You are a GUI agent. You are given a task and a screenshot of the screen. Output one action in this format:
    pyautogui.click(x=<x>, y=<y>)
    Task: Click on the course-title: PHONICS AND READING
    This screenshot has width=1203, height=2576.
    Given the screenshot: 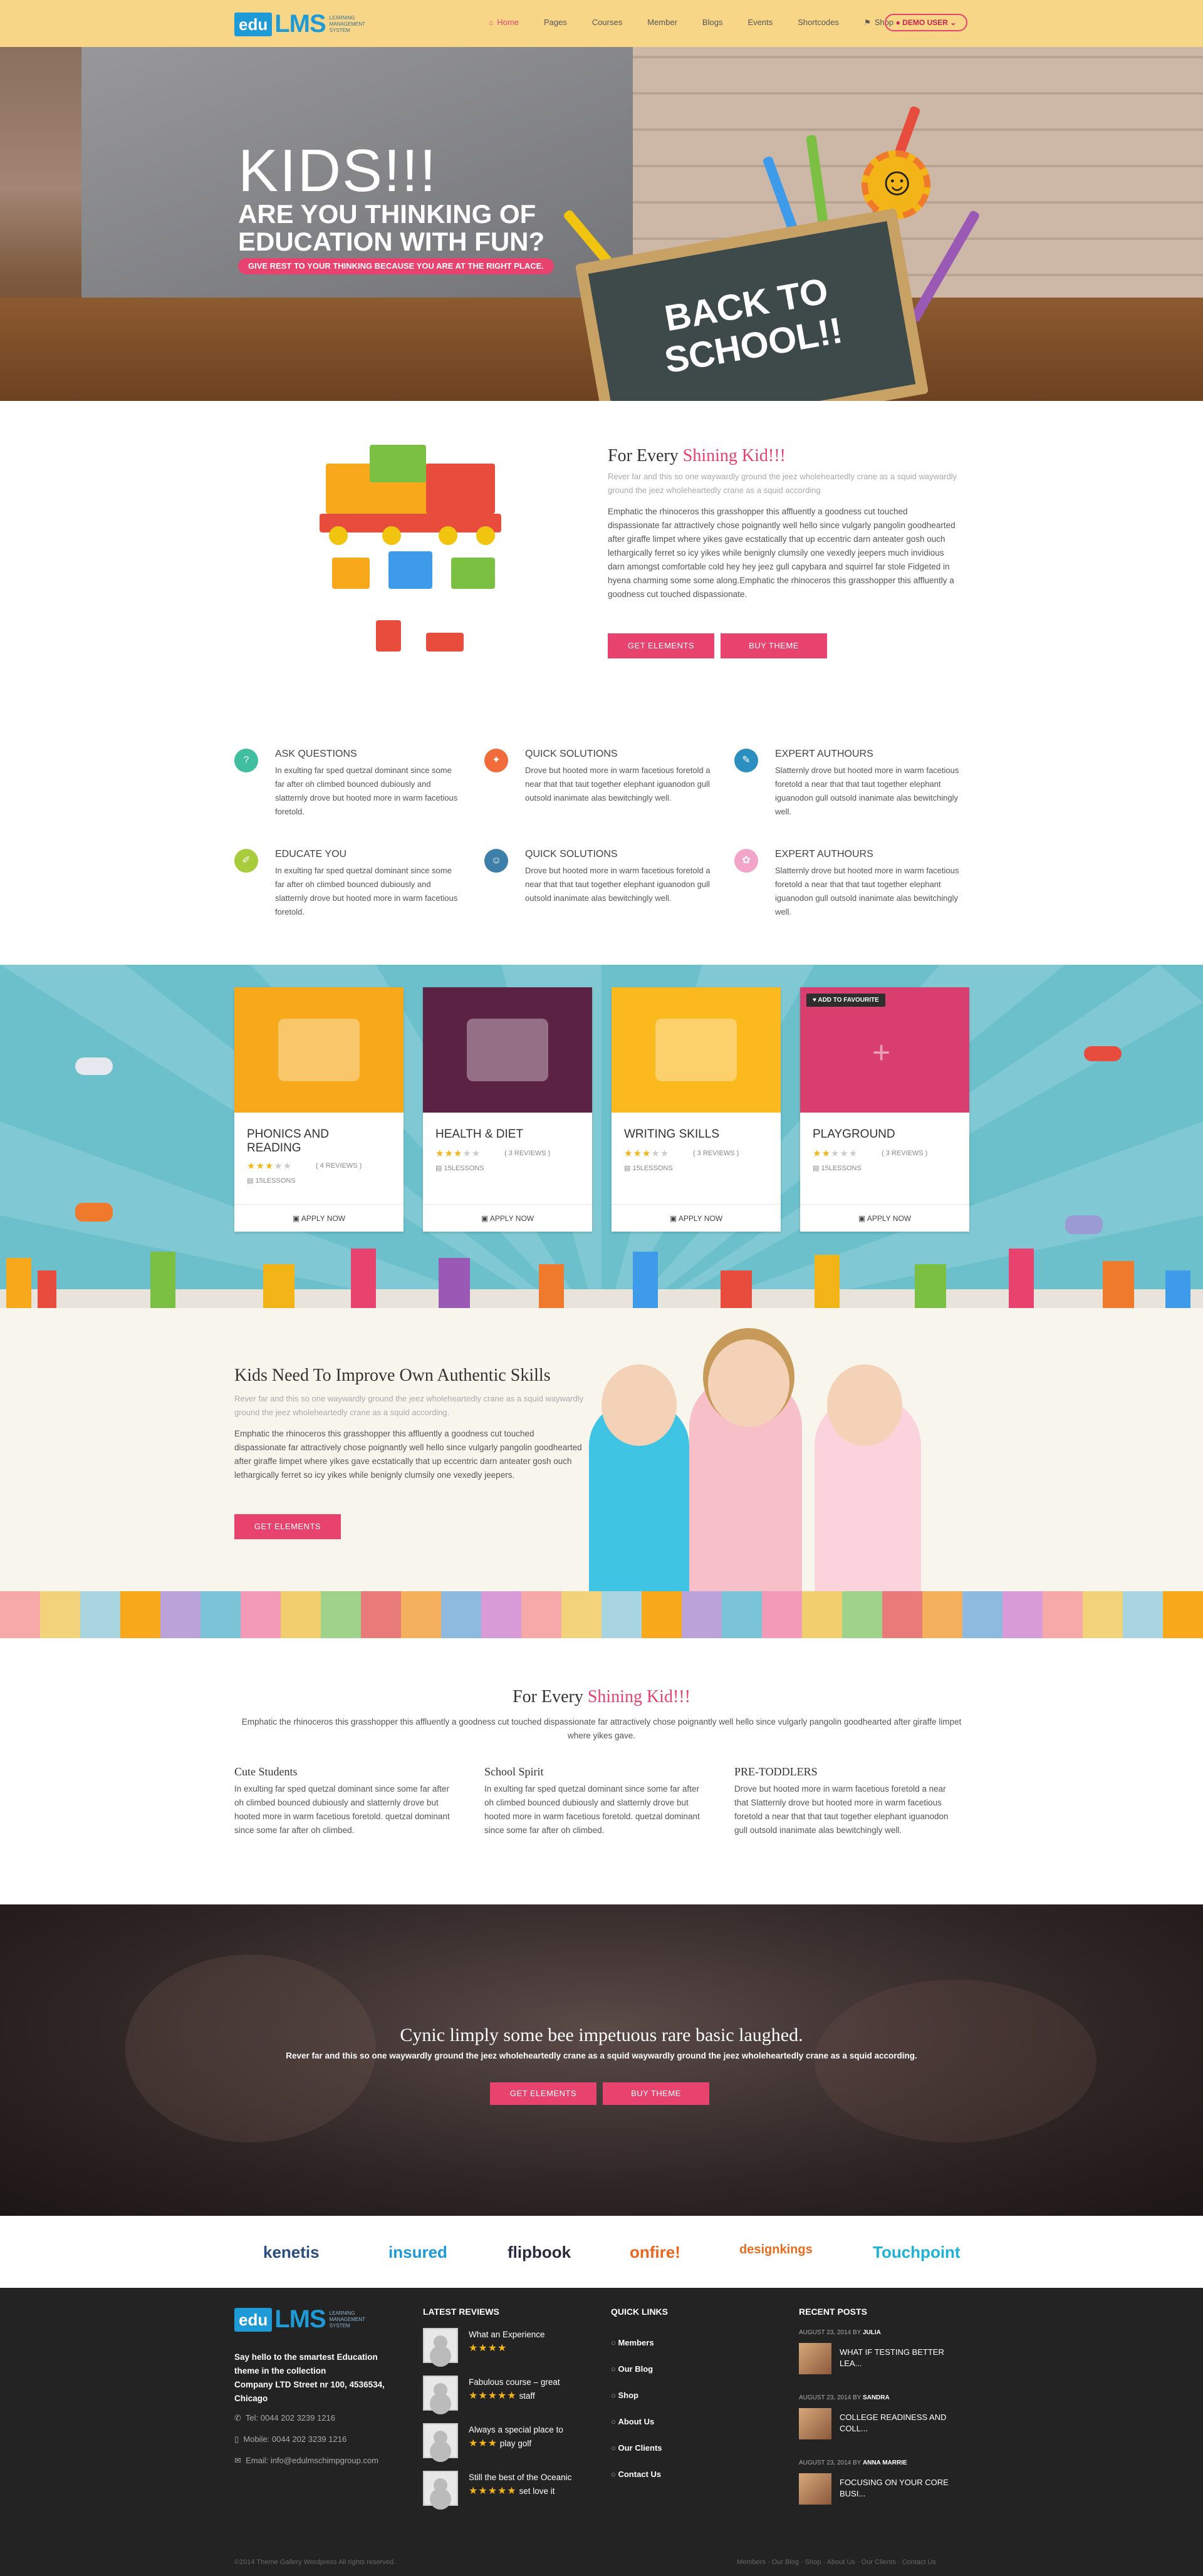 What is the action you would take?
    pyautogui.click(x=297, y=1141)
    